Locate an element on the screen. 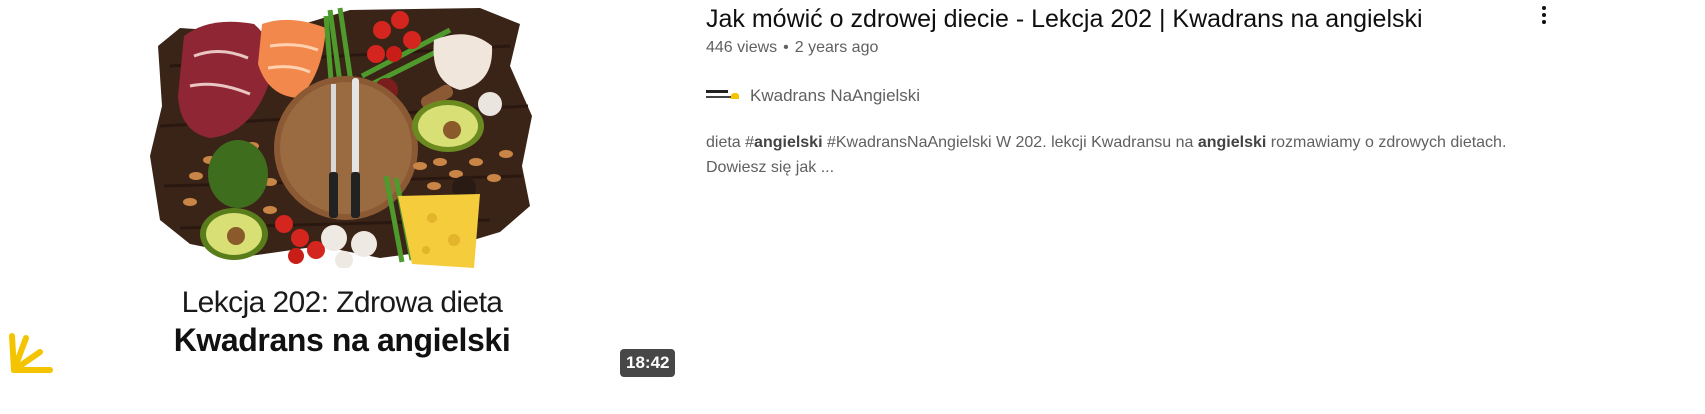 The image size is (1705, 414). channel-row: Kwadrans NaAngielski is located at coordinates (813, 96).